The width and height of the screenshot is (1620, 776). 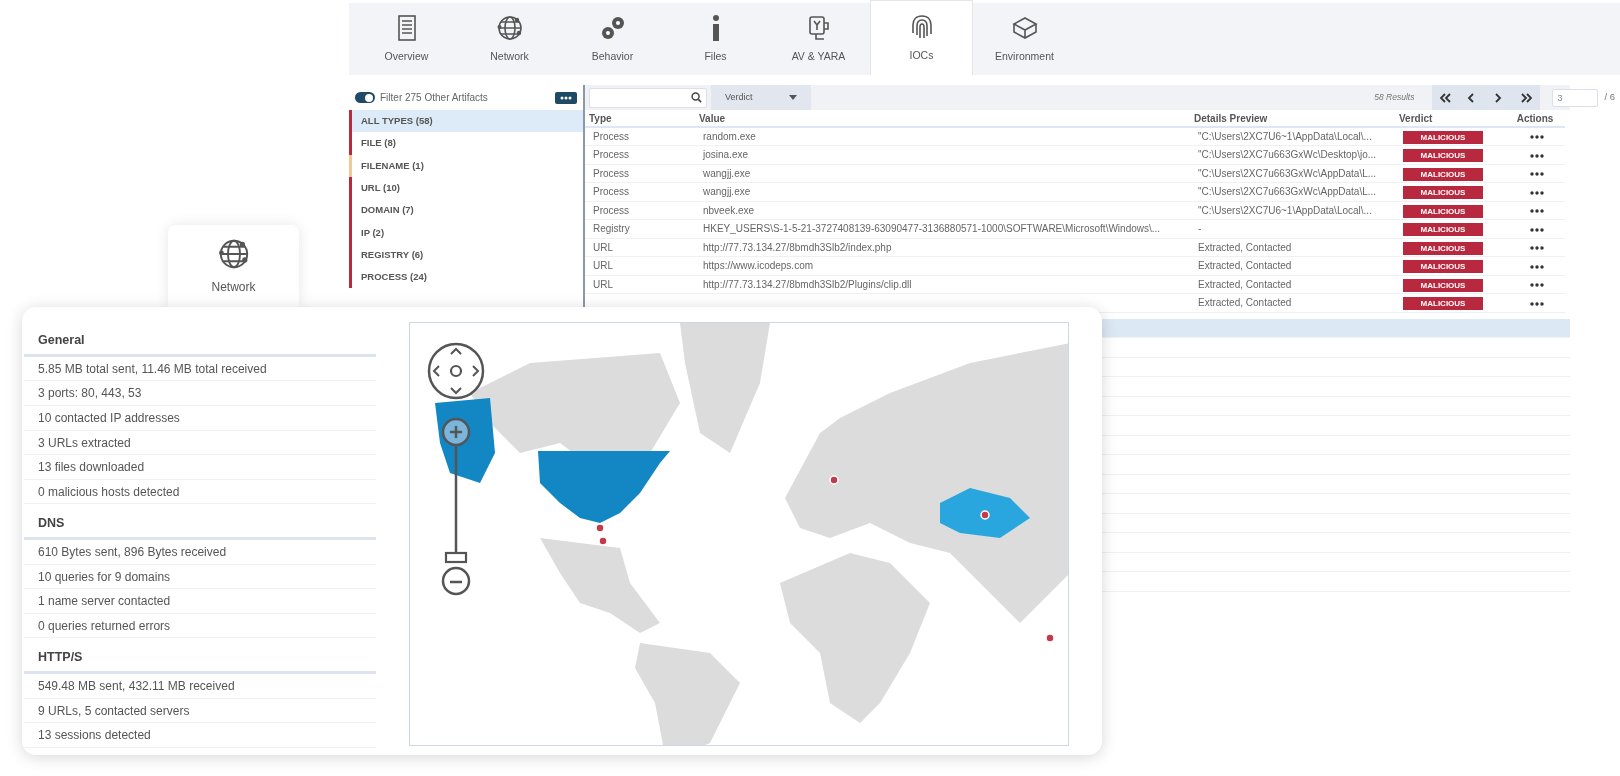 What do you see at coordinates (640, 228) in the screenshot?
I see `table-cell: Registry` at bounding box center [640, 228].